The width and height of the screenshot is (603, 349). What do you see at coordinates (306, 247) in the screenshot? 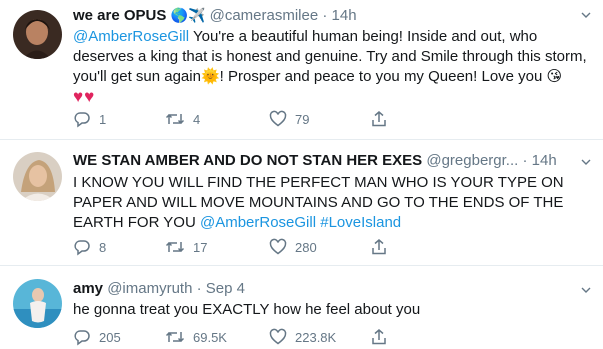
I see `like-count: 280` at bounding box center [306, 247].